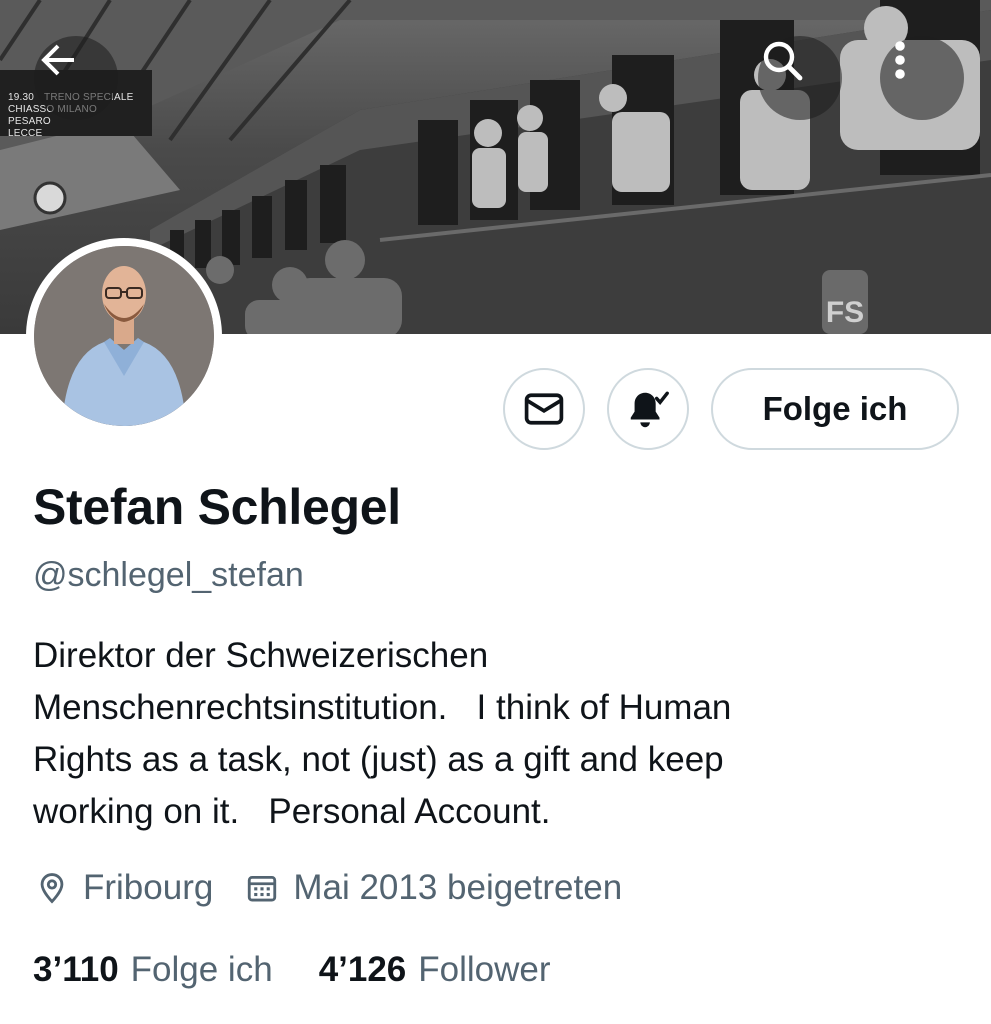 The height and width of the screenshot is (1024, 991). Describe the element at coordinates (484, 969) in the screenshot. I see `followers-label: Follower` at that location.